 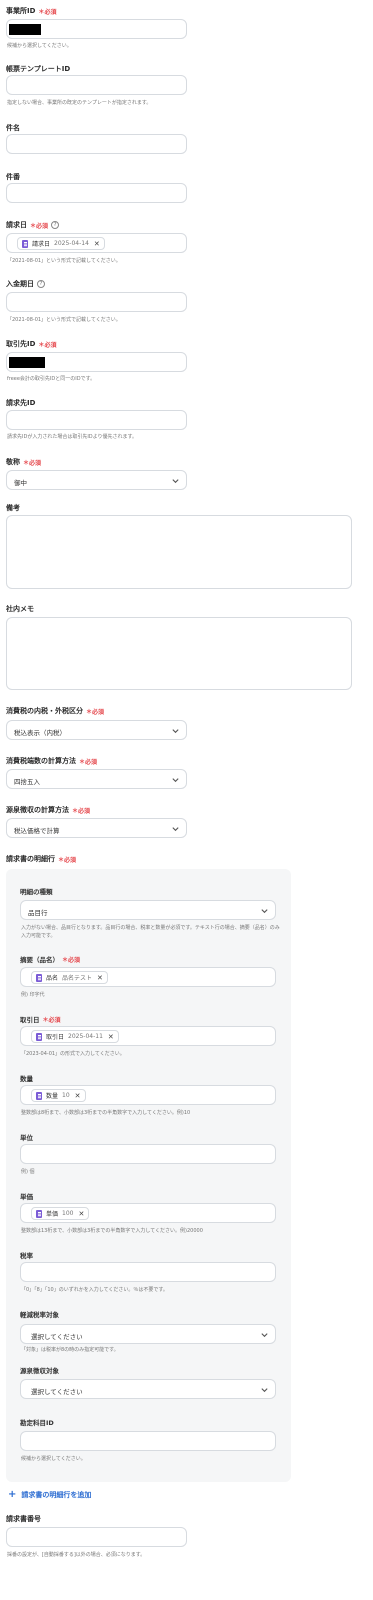 What do you see at coordinates (148, 1334) in the screenshot?
I see `reduced-tax-select: 選択してください` at bounding box center [148, 1334].